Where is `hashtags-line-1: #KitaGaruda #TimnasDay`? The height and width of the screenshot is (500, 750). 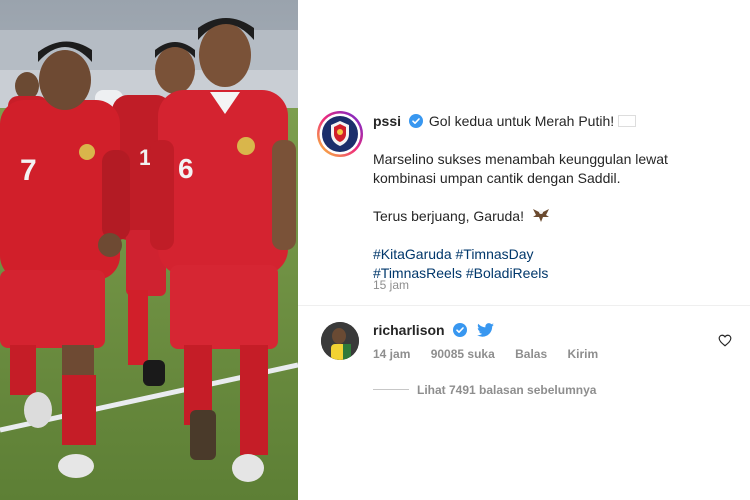
hashtags-line-1: #KitaGaruda #TimnasDay is located at coordinates (553, 254).